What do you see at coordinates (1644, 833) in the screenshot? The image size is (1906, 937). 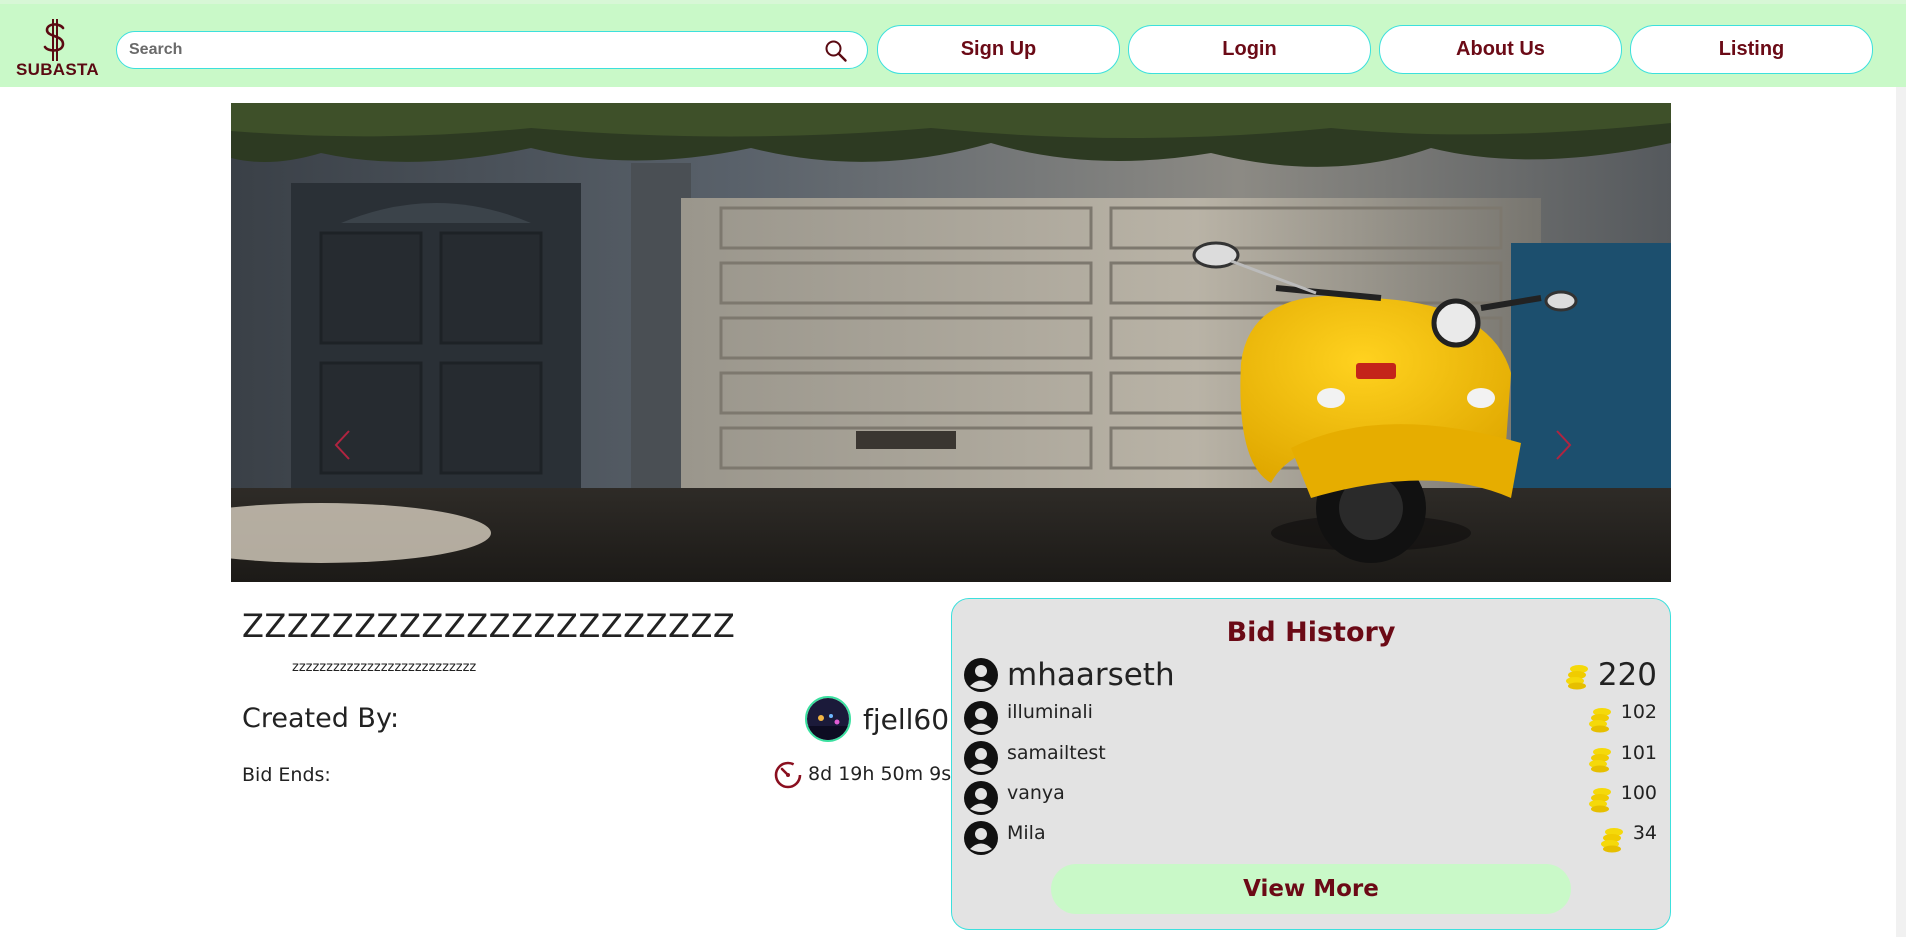 I see `bid-amount: 34` at bounding box center [1644, 833].